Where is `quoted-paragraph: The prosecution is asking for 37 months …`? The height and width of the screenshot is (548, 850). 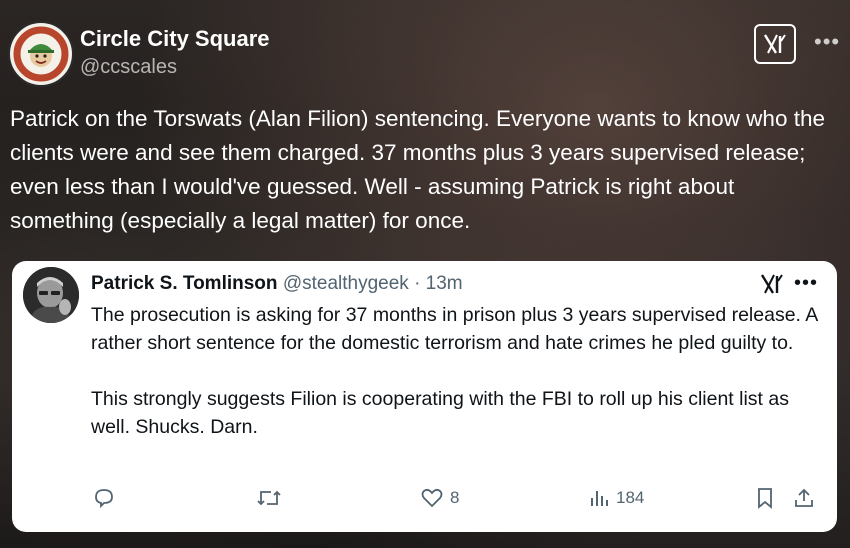
quoted-paragraph: The prosecution is asking for 37 months … is located at coordinates (454, 329).